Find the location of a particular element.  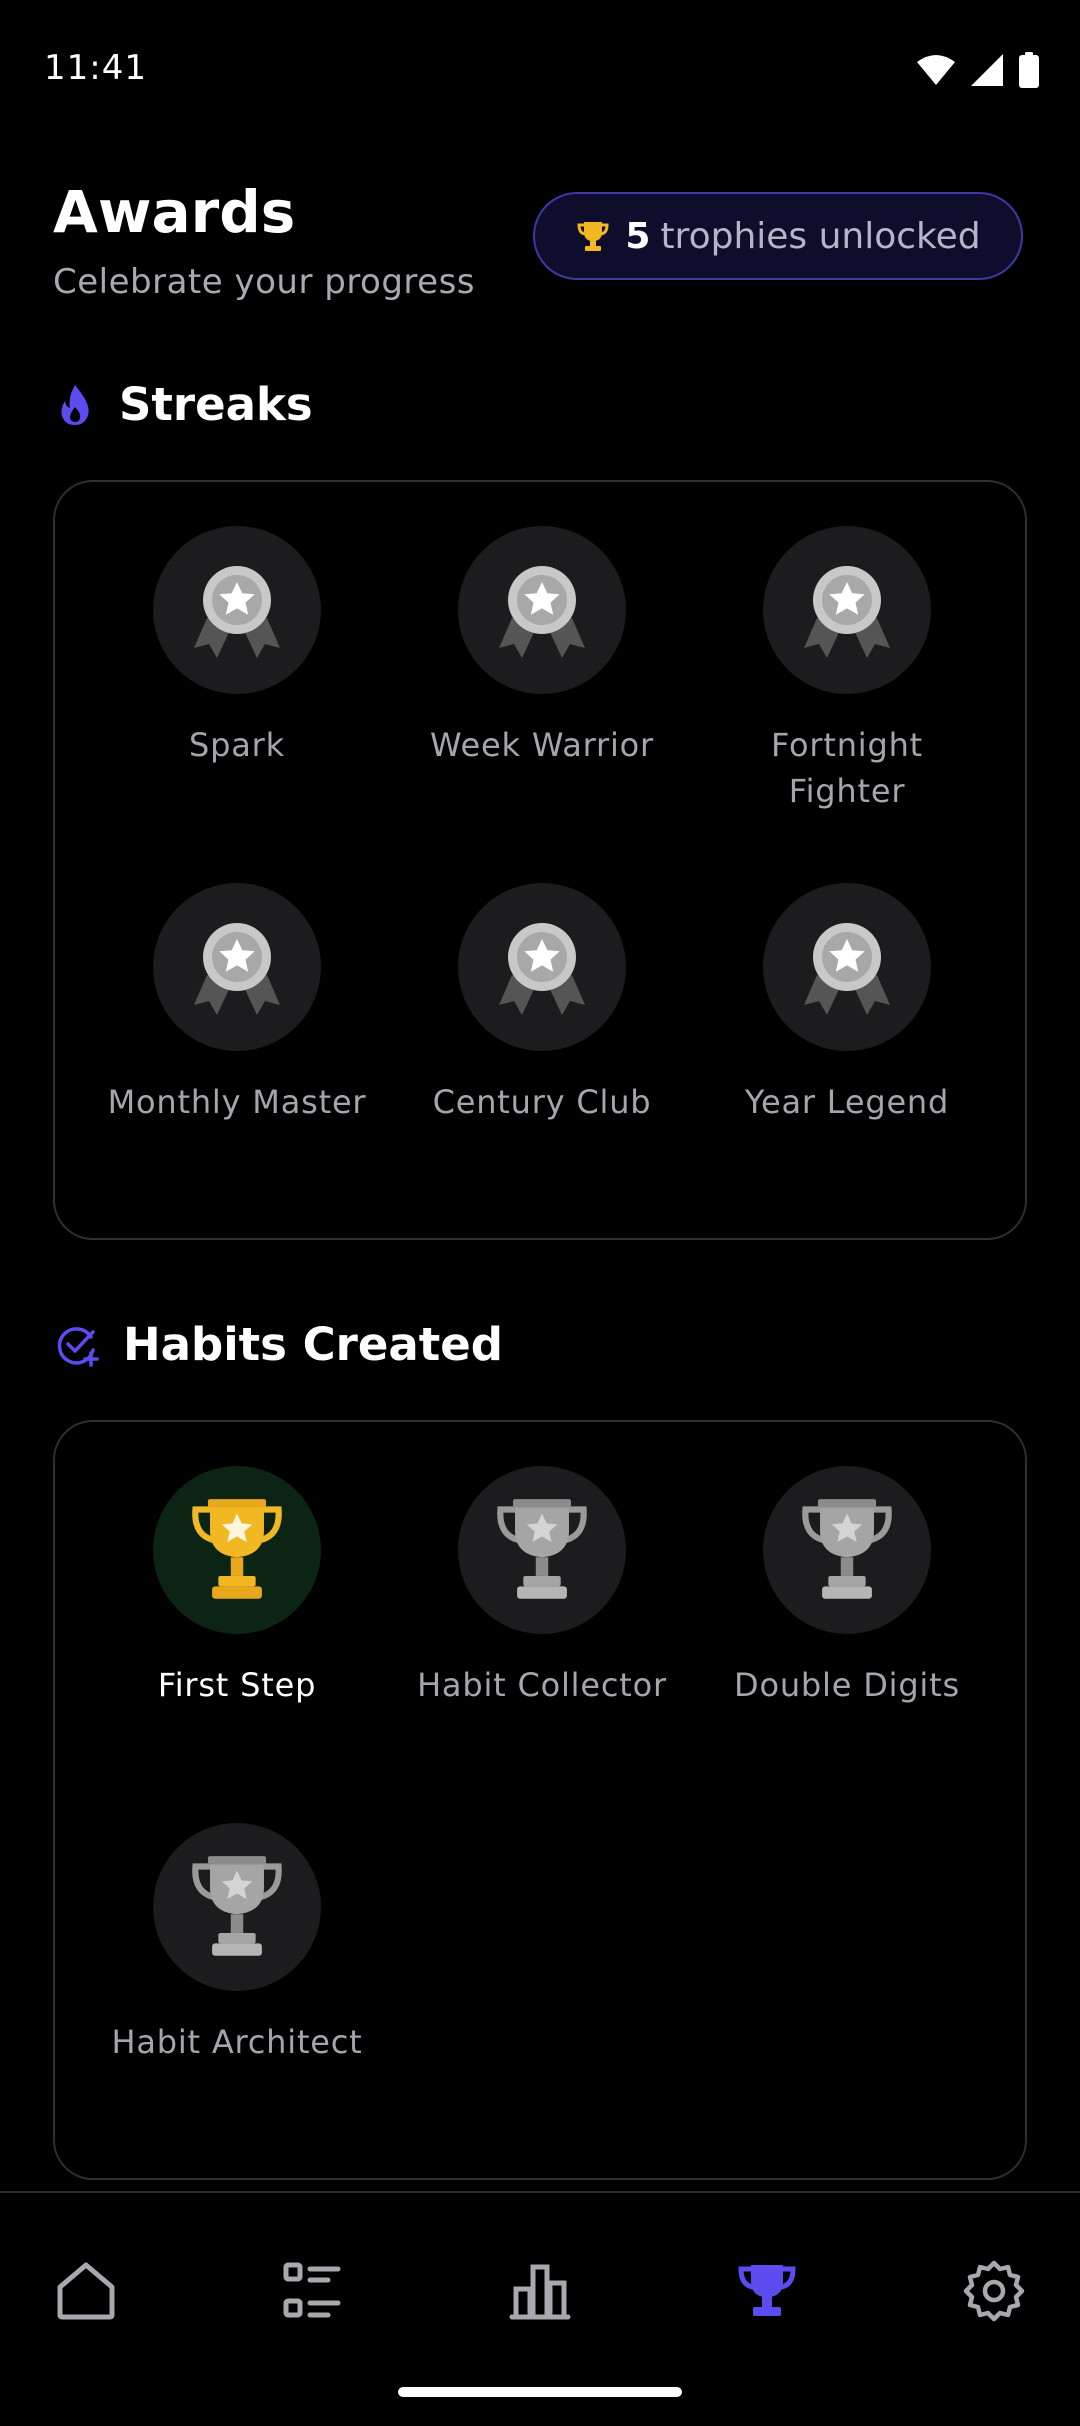

badge-first-step: First Step is located at coordinates (237, 1587).